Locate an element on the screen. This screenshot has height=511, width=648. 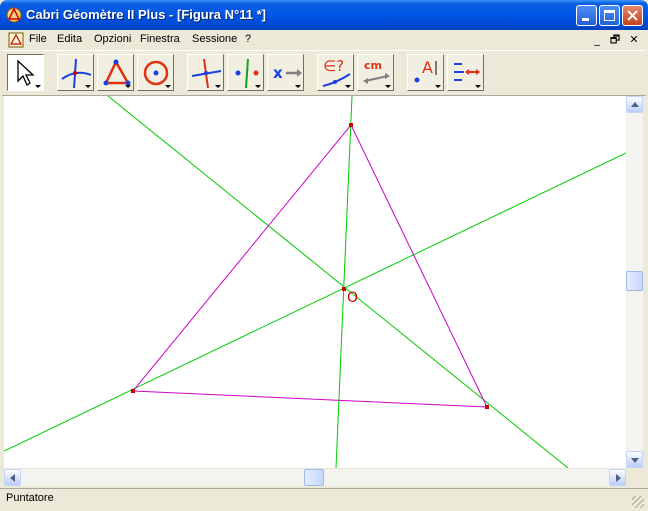
scroll-left-button is located at coordinates (12, 477).